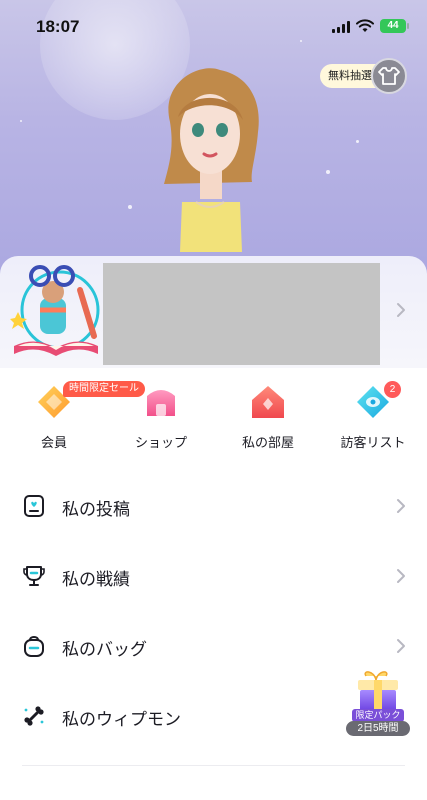 The image size is (427, 800). What do you see at coordinates (161, 403) in the screenshot?
I see `shop-icon` at bounding box center [161, 403].